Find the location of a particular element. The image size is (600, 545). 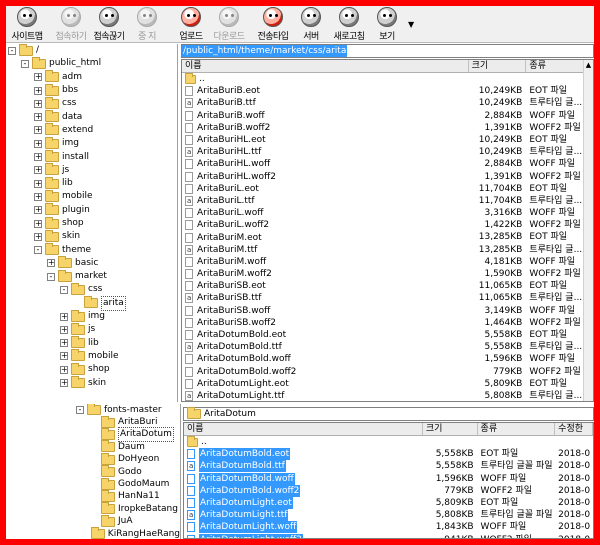

tree-item: + skin is located at coordinates (91, 382).